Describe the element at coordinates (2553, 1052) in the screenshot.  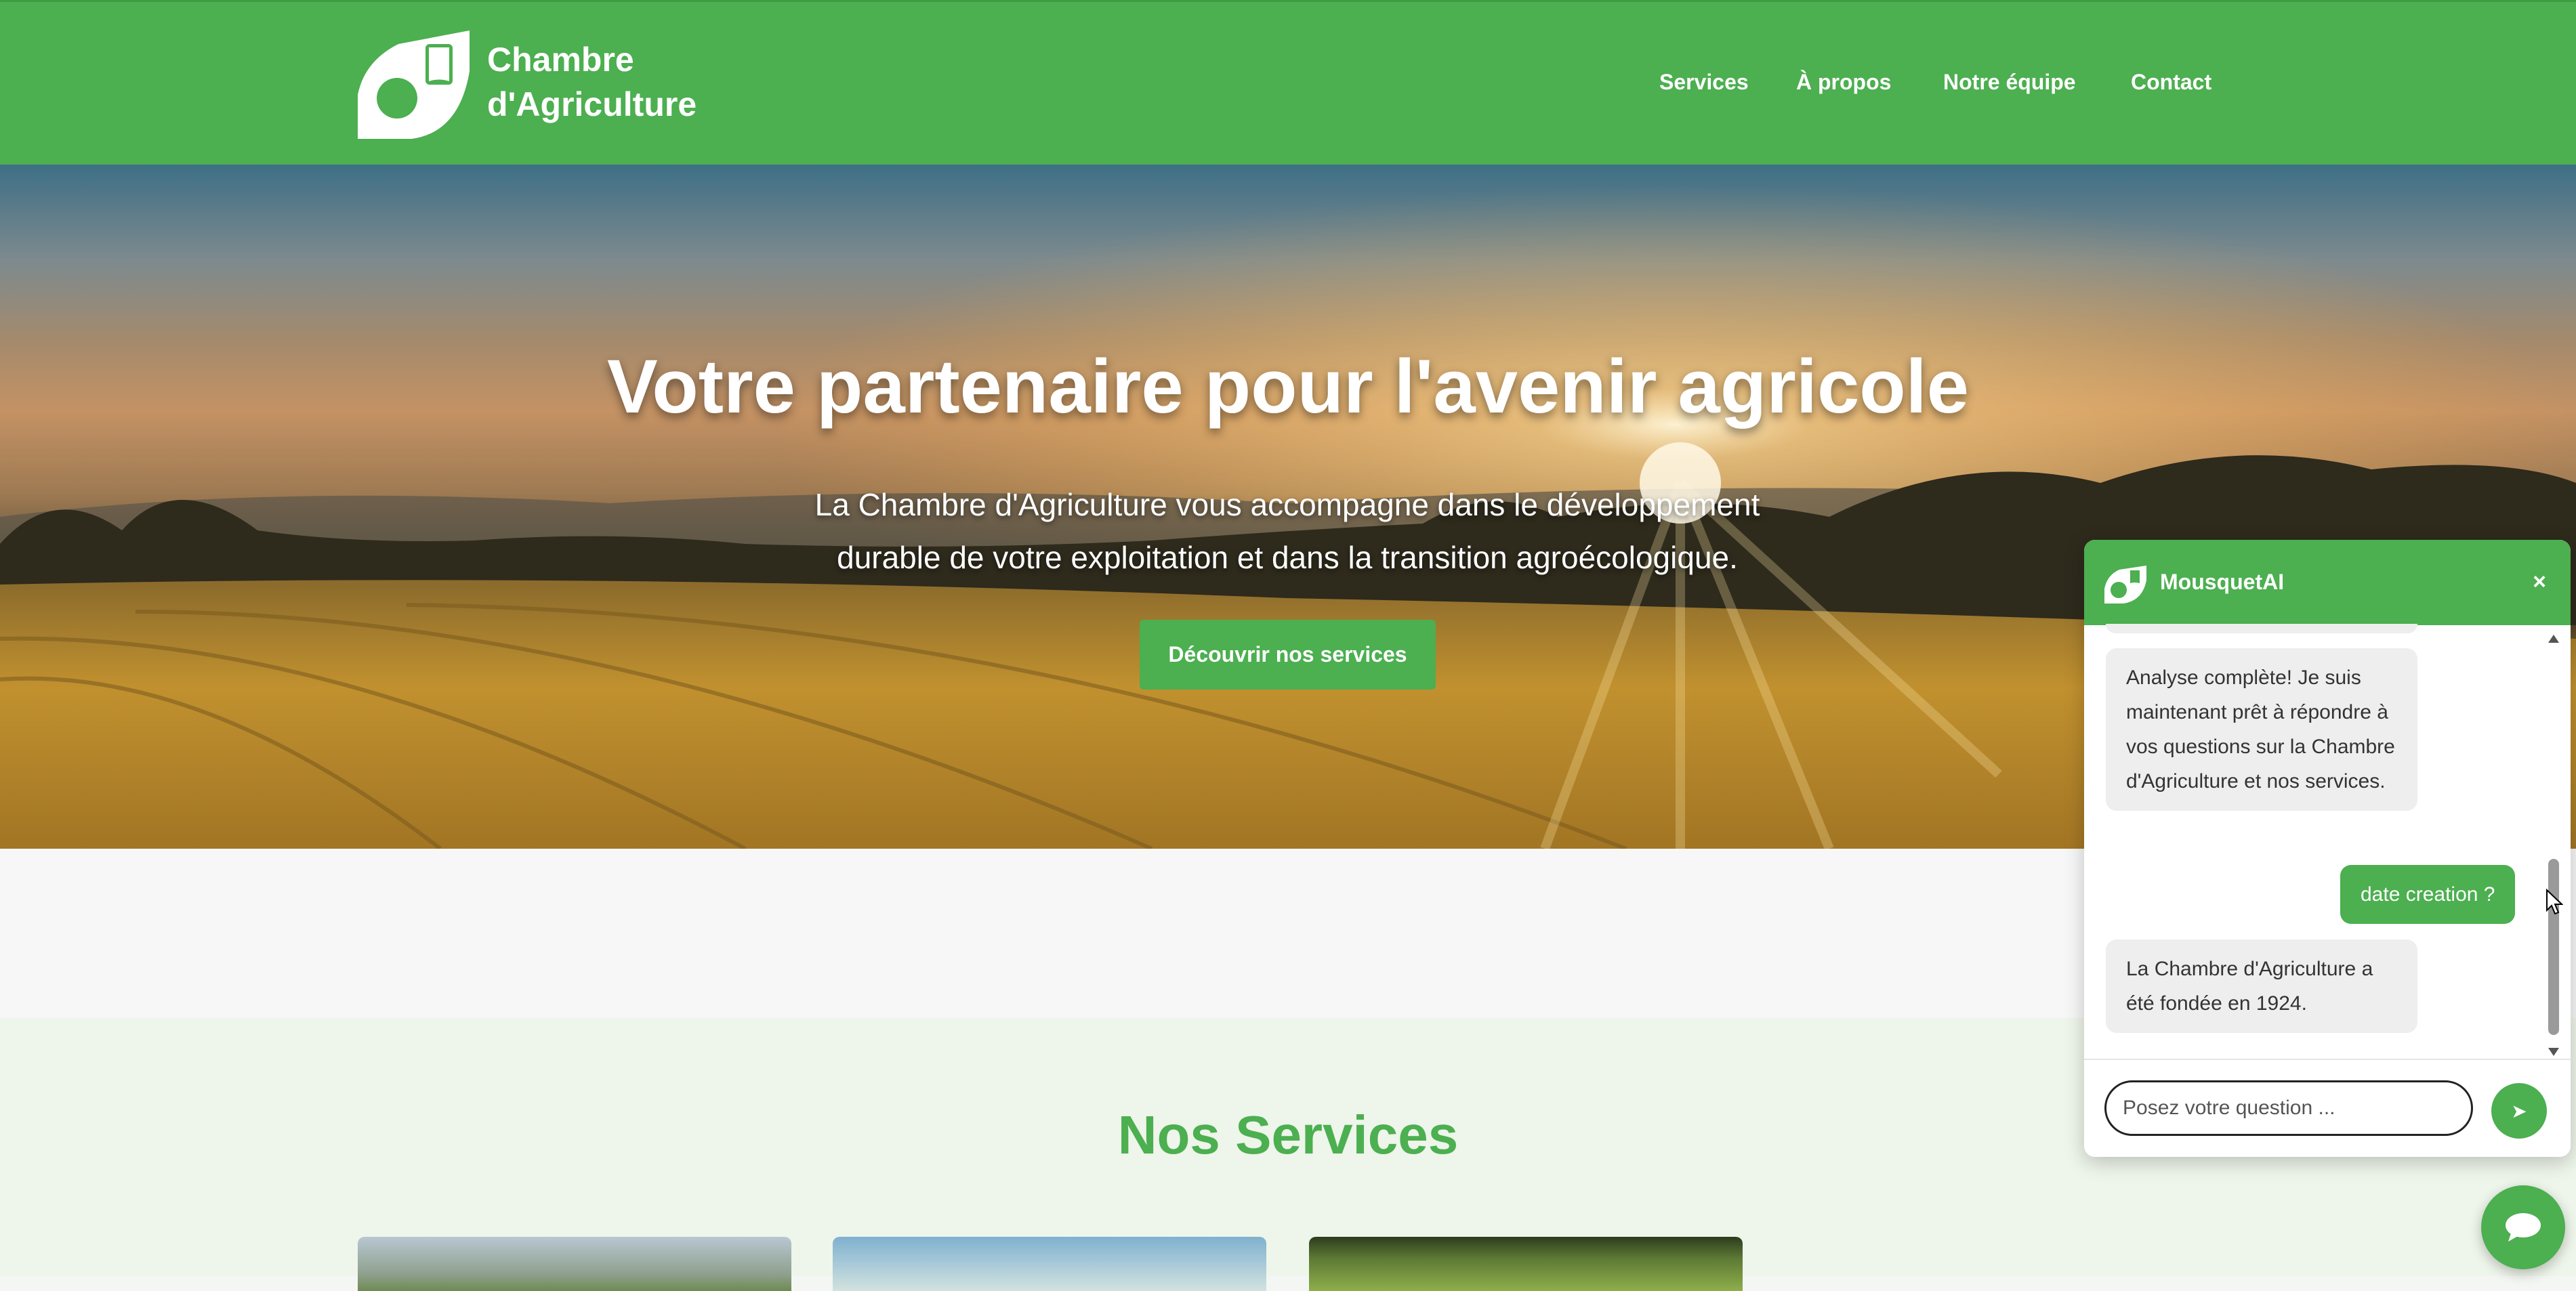
I see `scroll-down-arrow-icon` at that location.